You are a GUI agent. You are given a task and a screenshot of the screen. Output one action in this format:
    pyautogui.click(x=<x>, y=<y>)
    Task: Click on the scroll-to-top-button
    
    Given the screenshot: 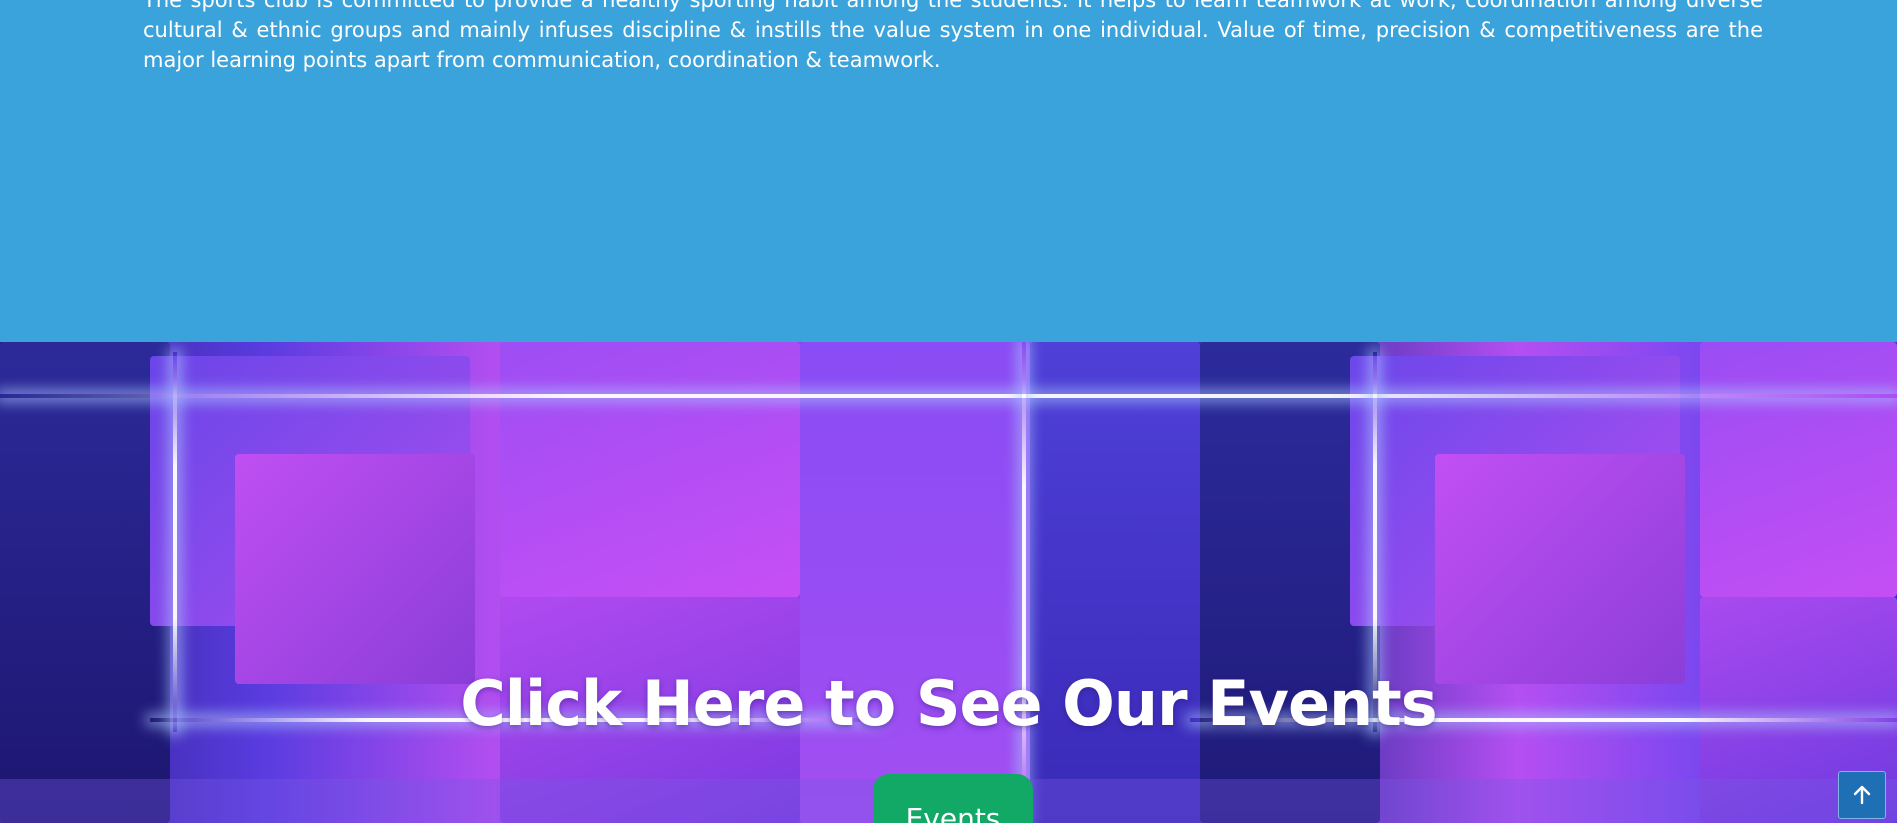 What is the action you would take?
    pyautogui.click(x=1862, y=795)
    